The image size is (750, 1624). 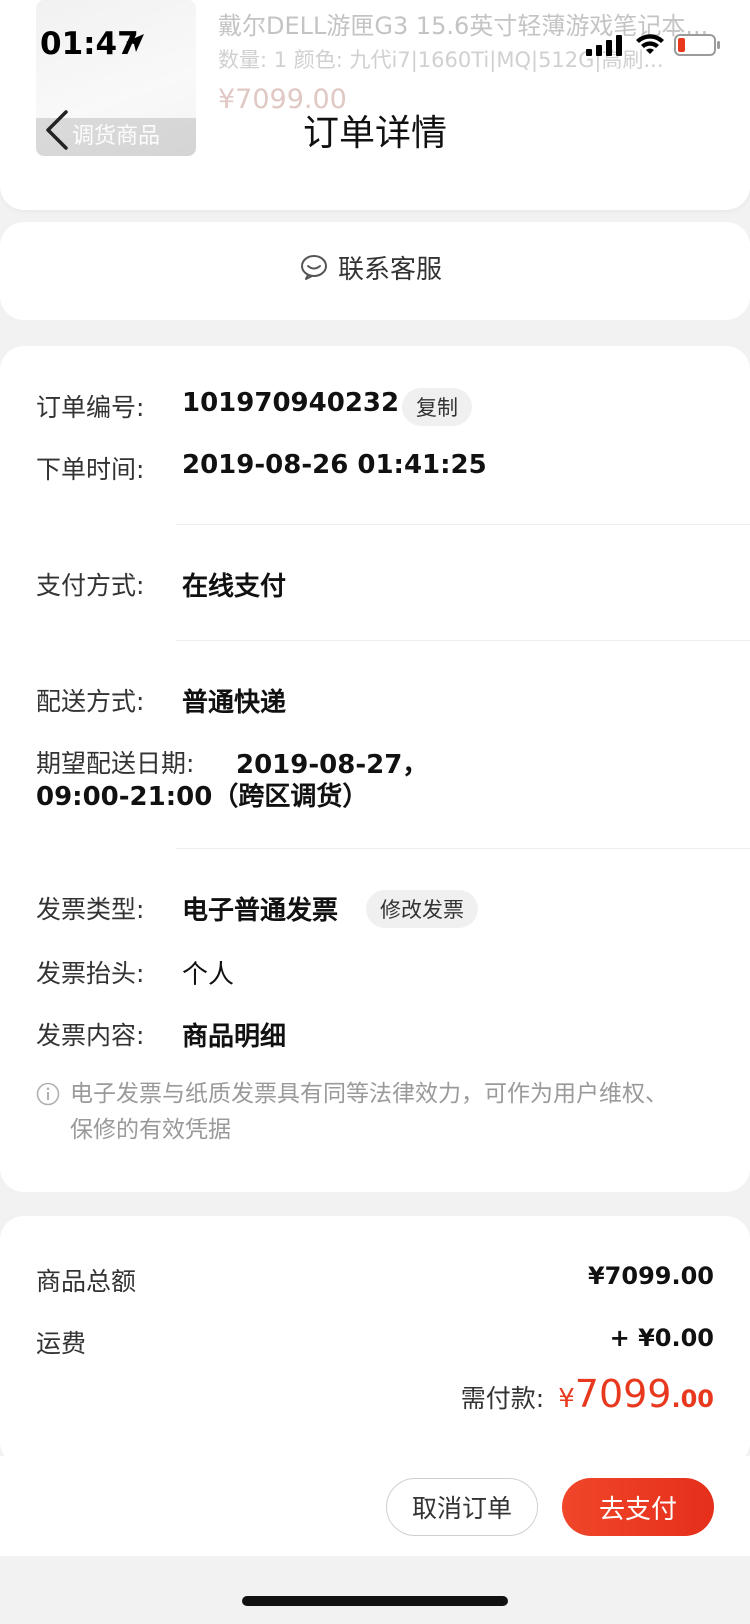 What do you see at coordinates (90, 407) in the screenshot?
I see `order-number-label: 订单编号:` at bounding box center [90, 407].